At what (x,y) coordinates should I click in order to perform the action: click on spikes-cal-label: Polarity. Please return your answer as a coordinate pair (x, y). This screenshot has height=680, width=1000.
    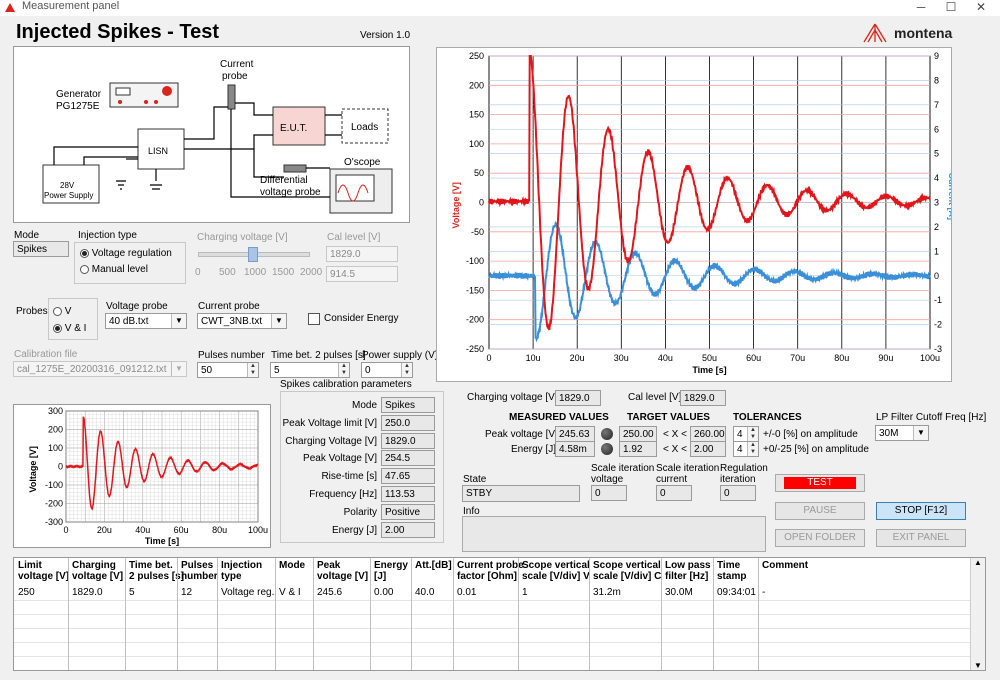
    Looking at the image, I should click on (360, 512).